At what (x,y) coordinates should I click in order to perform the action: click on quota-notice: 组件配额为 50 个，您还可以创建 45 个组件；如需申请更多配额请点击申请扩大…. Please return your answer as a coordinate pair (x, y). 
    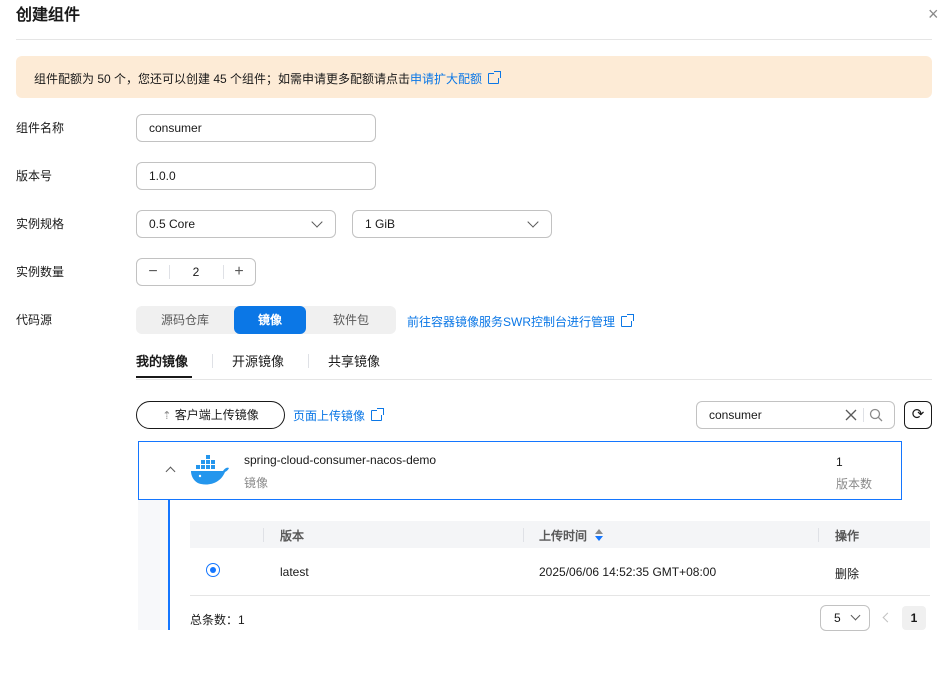
    Looking at the image, I should click on (474, 77).